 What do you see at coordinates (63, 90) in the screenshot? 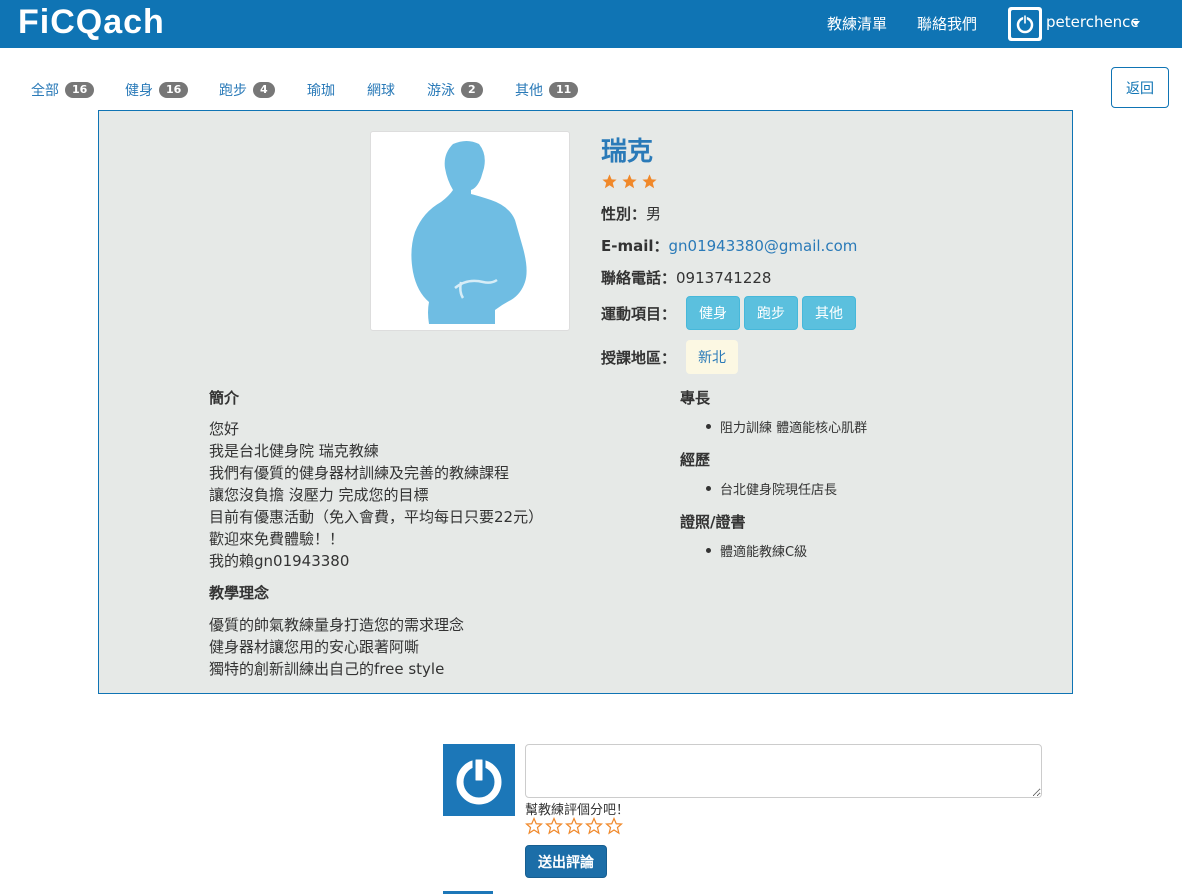
I see `filter-all: 全部 16` at bounding box center [63, 90].